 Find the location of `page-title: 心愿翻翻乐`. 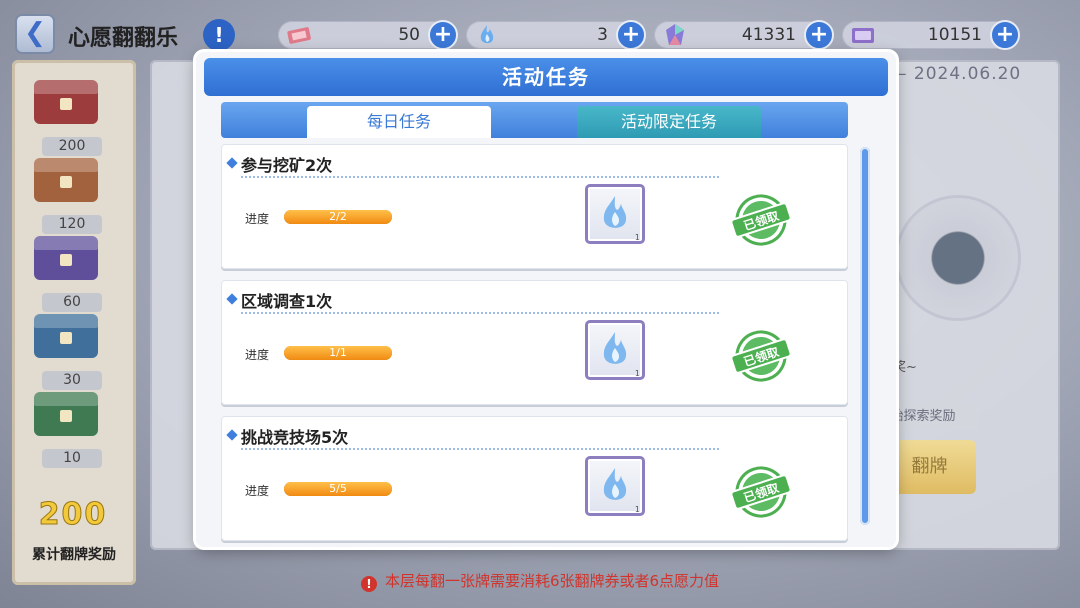

page-title: 心愿翻翻乐 is located at coordinates (123, 38).